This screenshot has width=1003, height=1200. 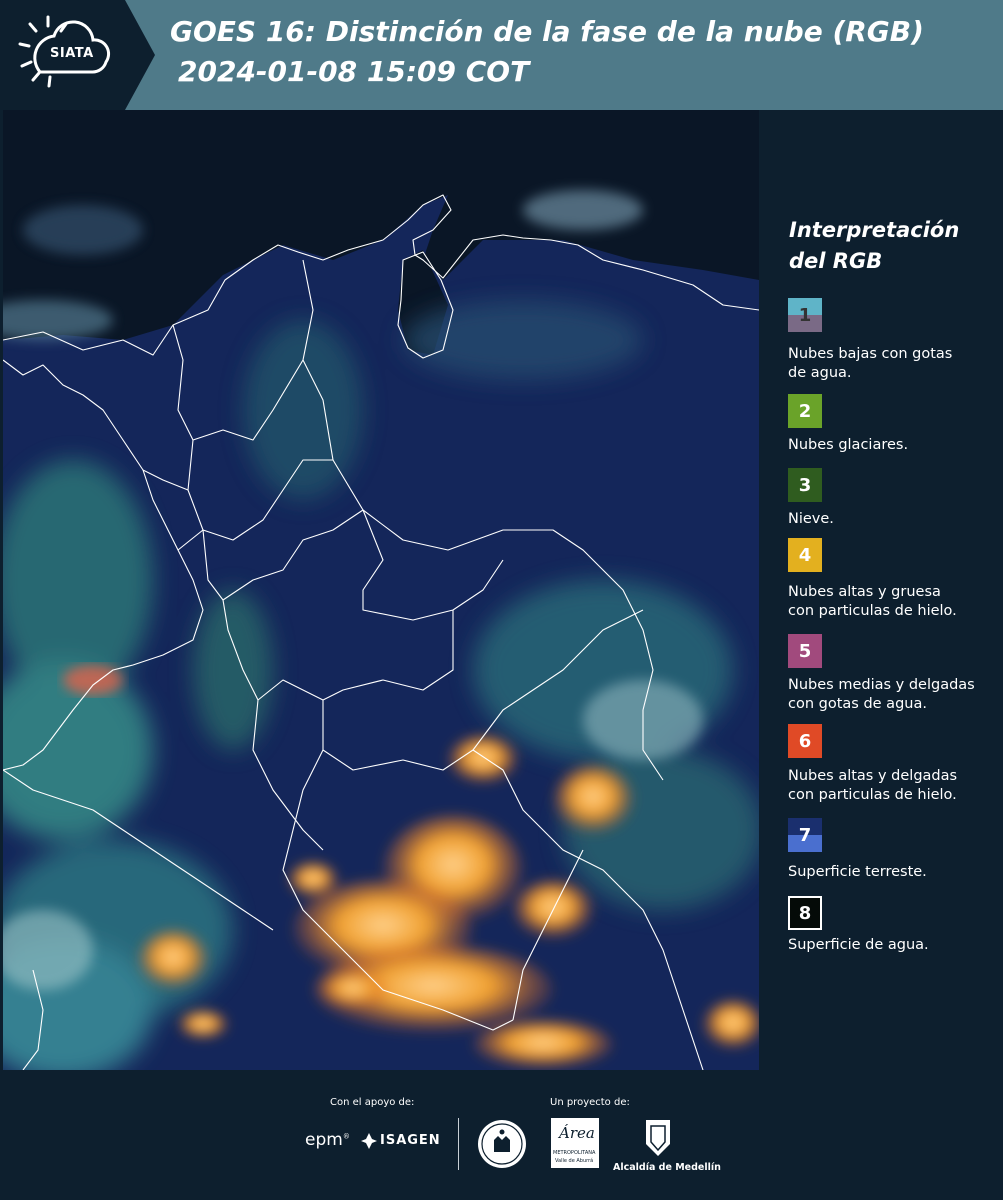 What do you see at coordinates (658, 1138) in the screenshot?
I see `medellin-shield-icon` at bounding box center [658, 1138].